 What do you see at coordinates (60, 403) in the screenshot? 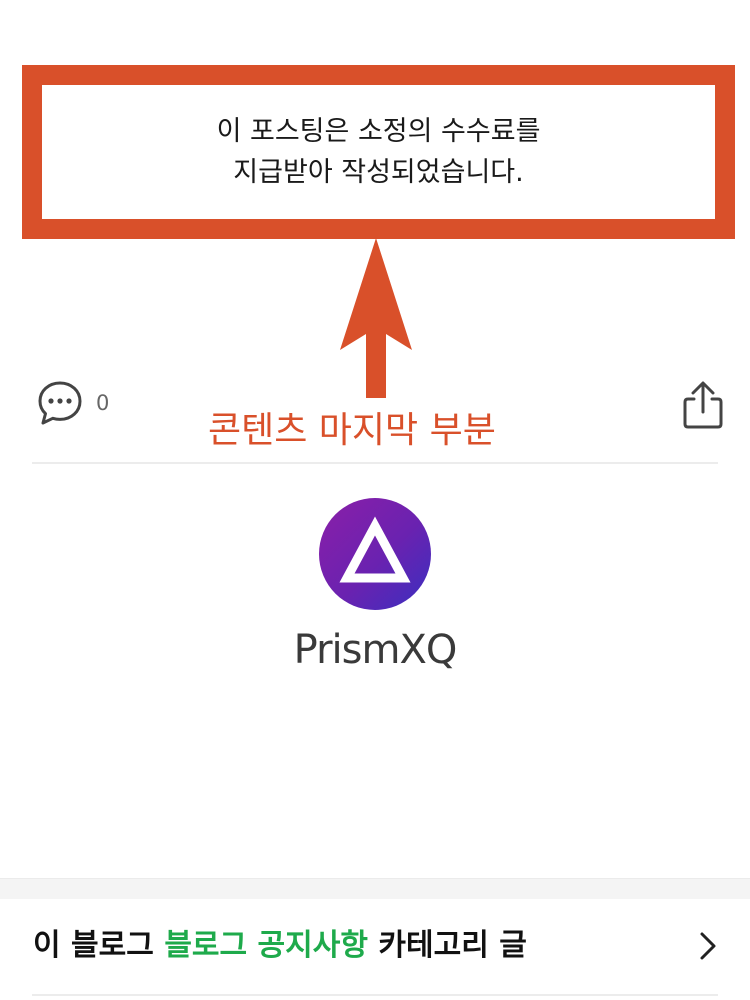
I see `comment-bubble-icon` at bounding box center [60, 403].